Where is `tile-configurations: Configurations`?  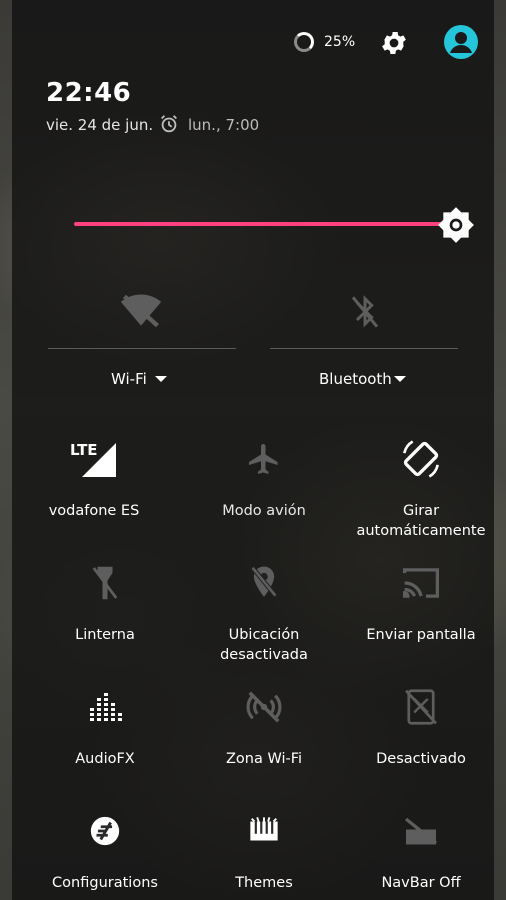 tile-configurations: Configurations is located at coordinates (105, 852).